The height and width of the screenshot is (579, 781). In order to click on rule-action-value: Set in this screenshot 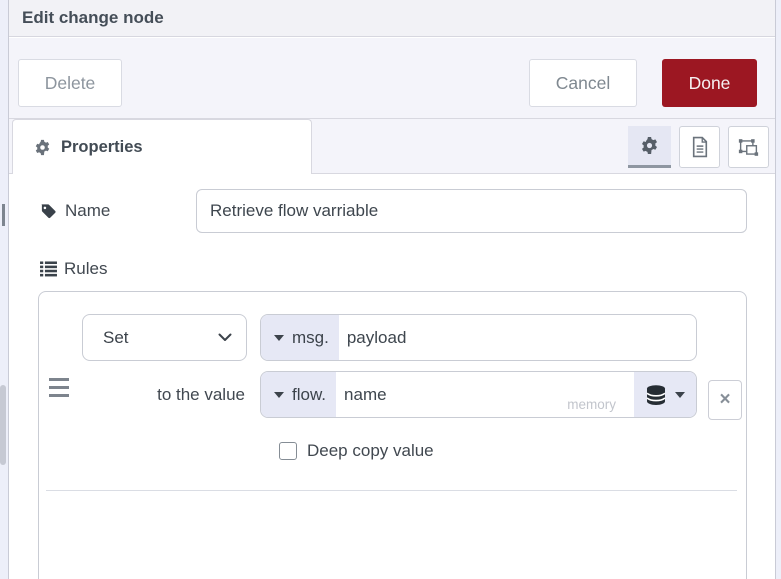, I will do `click(116, 337)`.